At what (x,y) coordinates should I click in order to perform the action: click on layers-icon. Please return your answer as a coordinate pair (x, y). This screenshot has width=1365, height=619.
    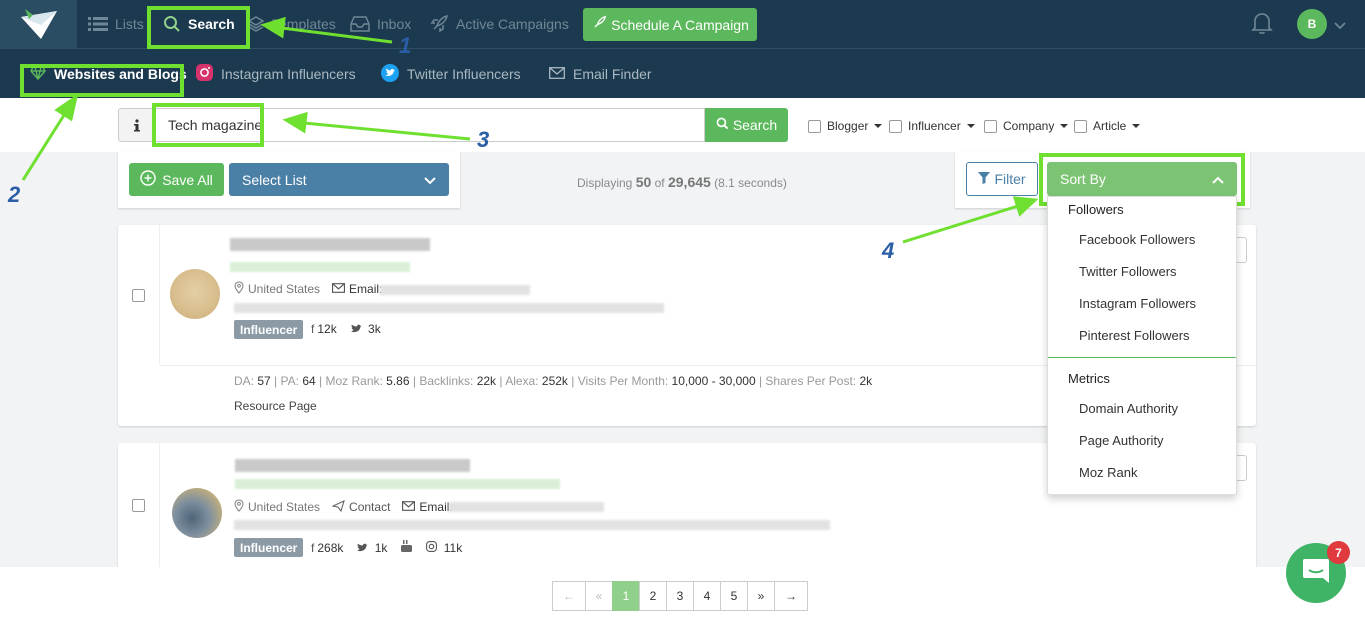
    Looking at the image, I should click on (256, 24).